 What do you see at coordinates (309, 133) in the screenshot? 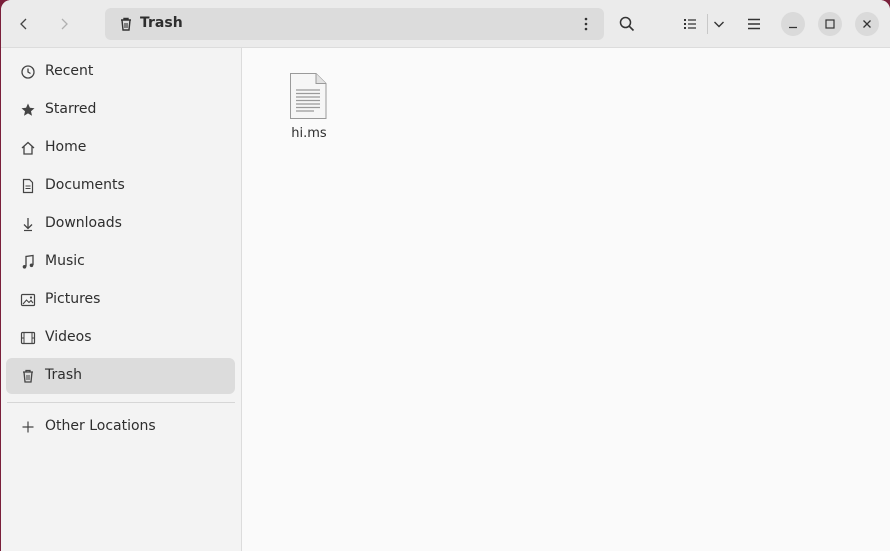
I see `file-name: hi.ms` at bounding box center [309, 133].